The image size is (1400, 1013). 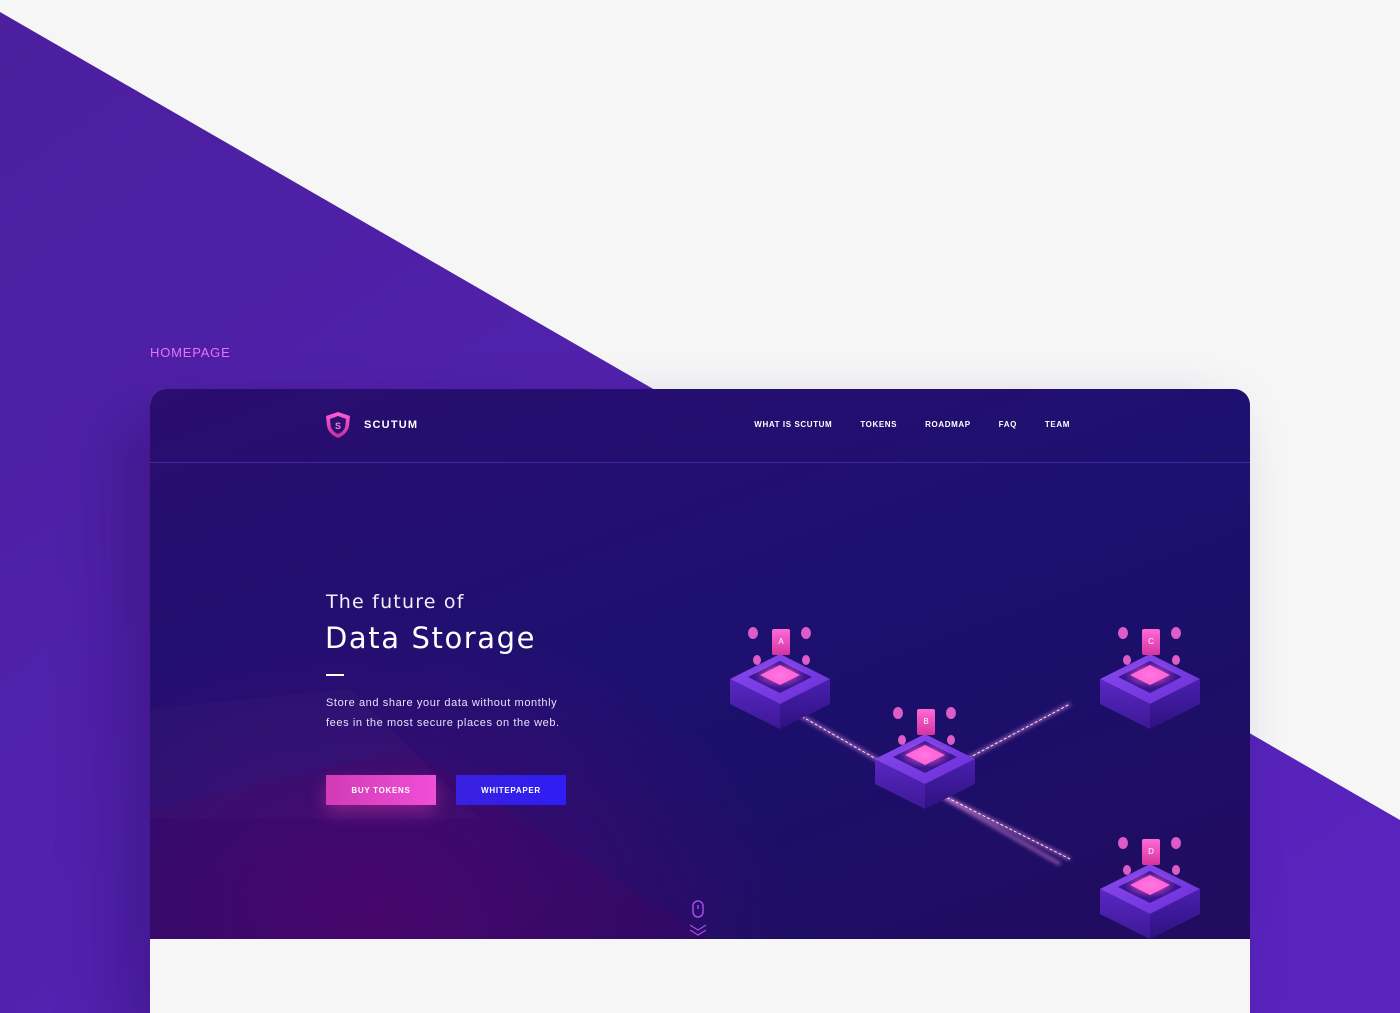 What do you see at coordinates (1008, 424) in the screenshot?
I see `nav-item-faq: FAQ` at bounding box center [1008, 424].